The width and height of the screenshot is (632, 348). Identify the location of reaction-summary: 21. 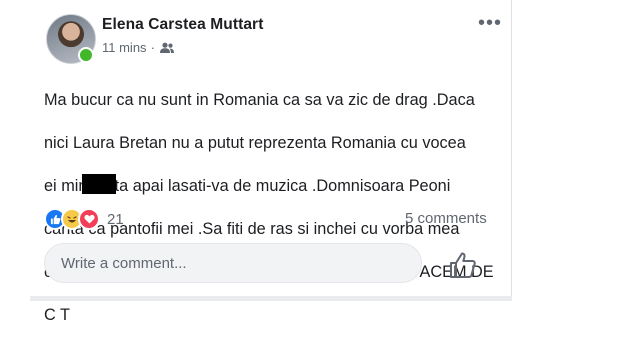
(84, 219).